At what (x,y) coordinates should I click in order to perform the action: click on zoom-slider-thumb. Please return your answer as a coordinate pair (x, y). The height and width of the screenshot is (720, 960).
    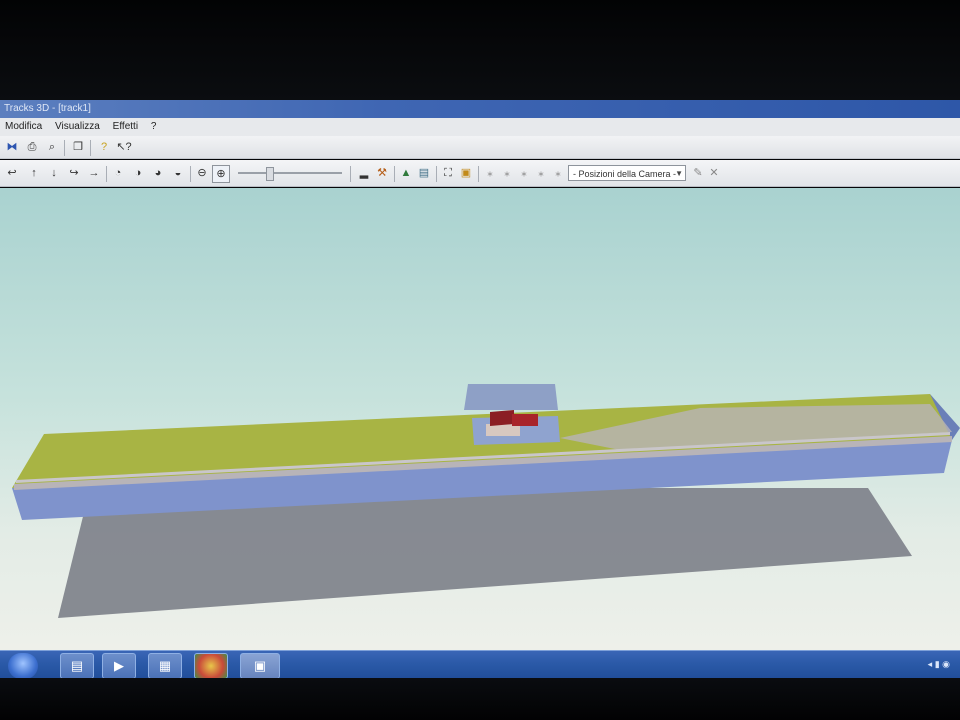
    Looking at the image, I should click on (270, 174).